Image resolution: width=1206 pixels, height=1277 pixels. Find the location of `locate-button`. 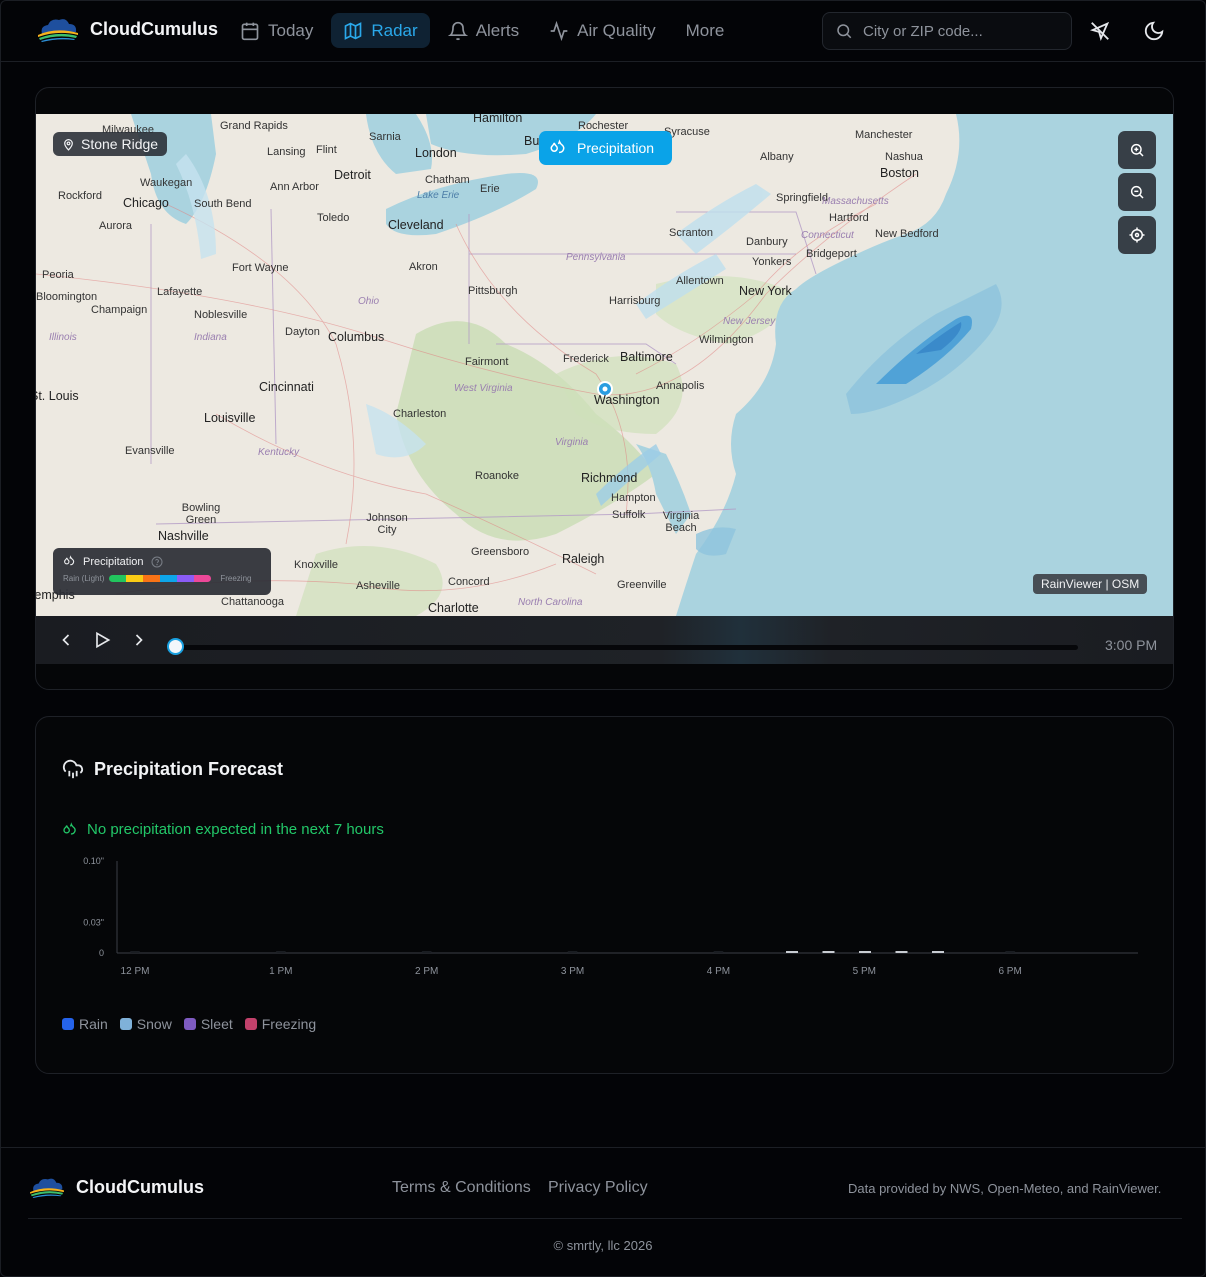

locate-button is located at coordinates (1137, 235).